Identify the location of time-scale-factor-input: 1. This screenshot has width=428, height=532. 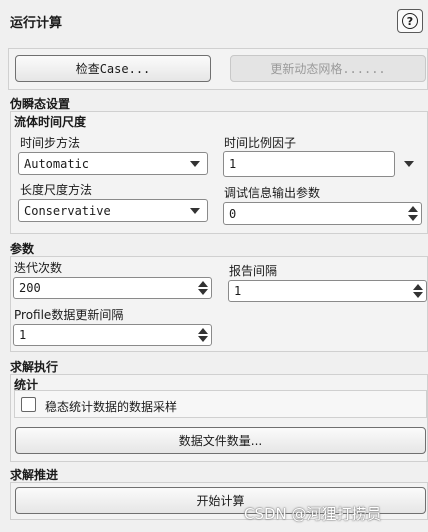
(309, 164).